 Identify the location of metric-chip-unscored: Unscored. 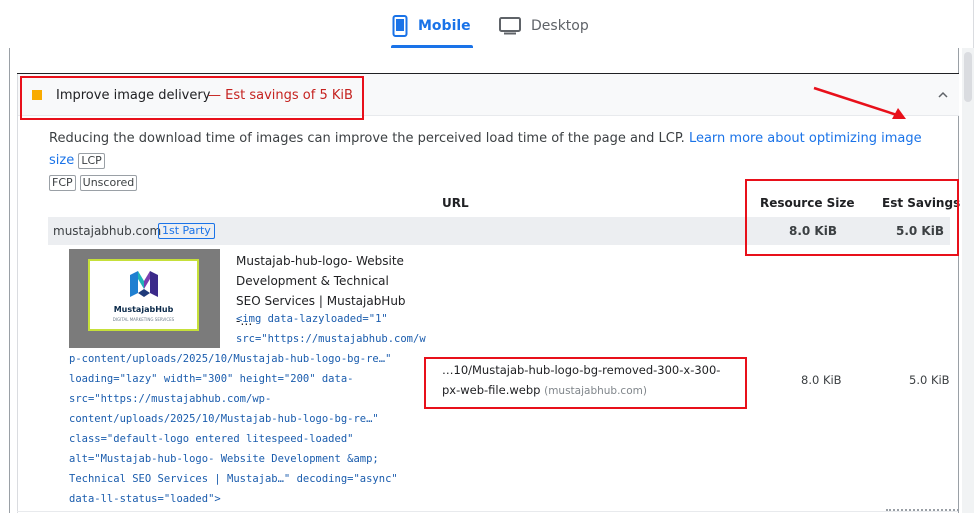
(108, 183).